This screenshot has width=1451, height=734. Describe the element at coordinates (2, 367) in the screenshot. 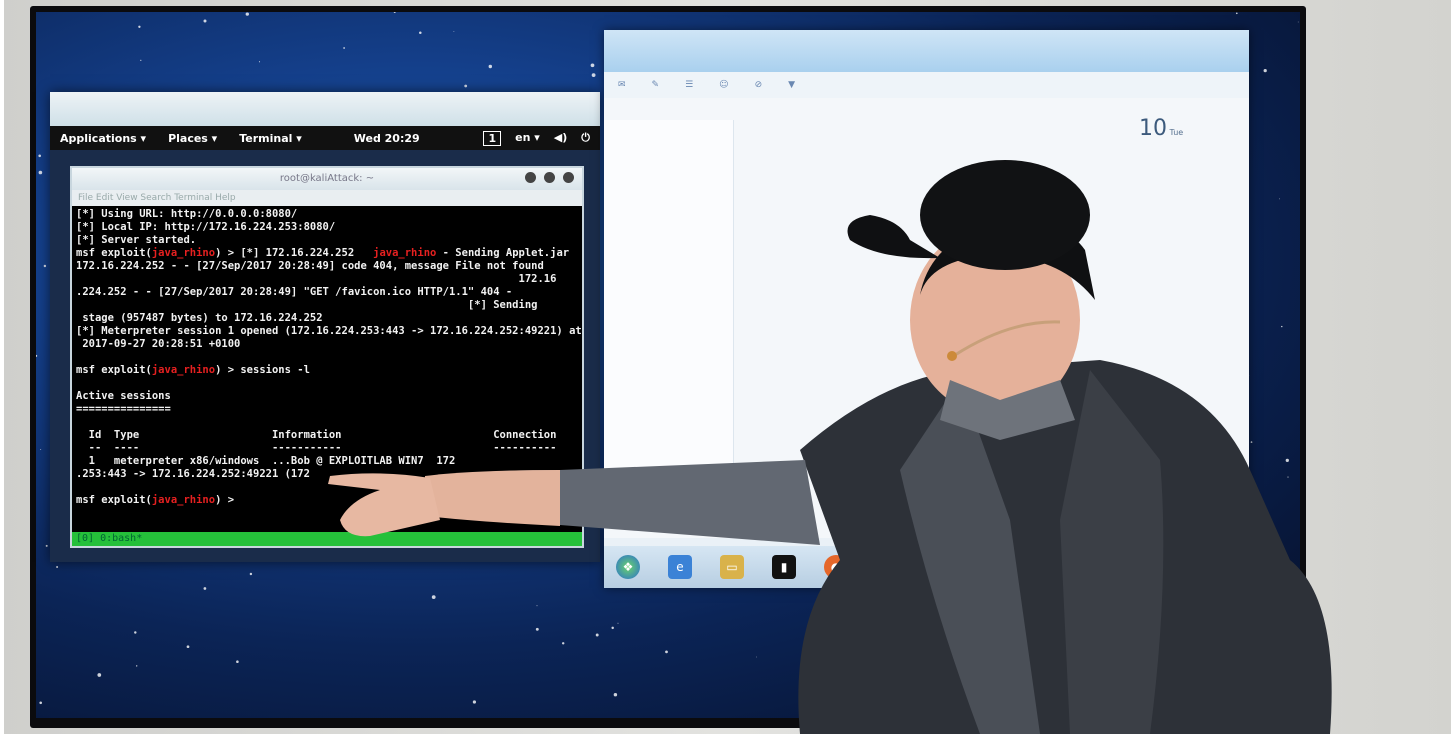

I see `image-edge` at that location.